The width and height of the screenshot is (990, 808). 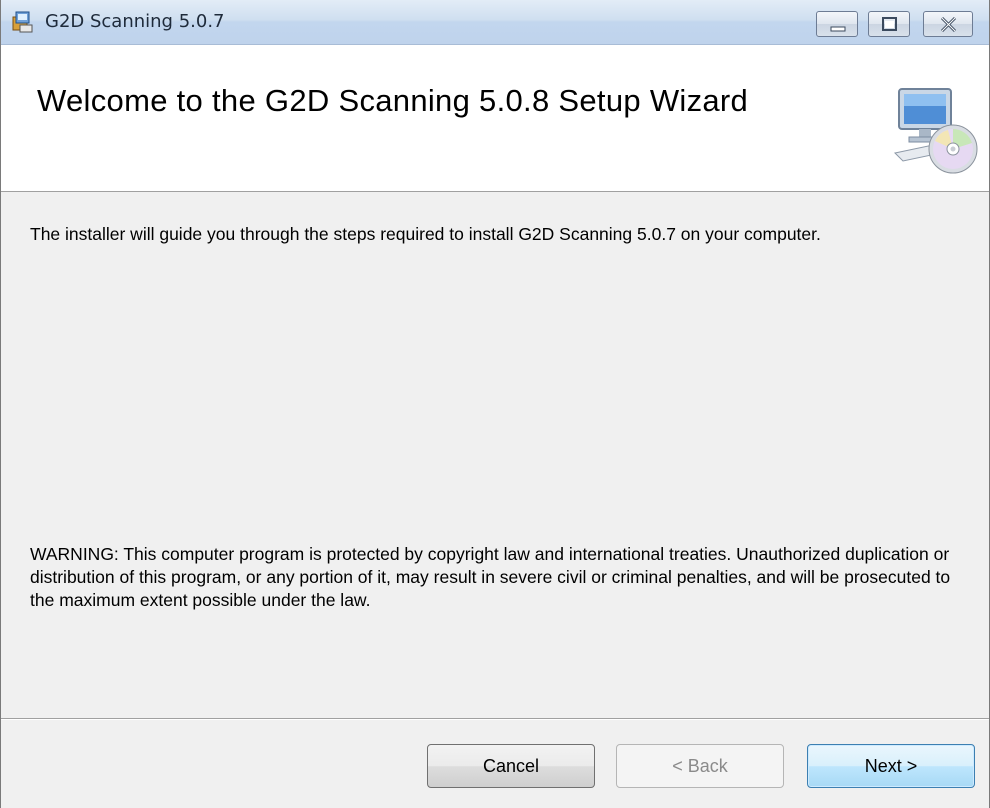 I want to click on back-button: < Back, so click(x=700, y=766).